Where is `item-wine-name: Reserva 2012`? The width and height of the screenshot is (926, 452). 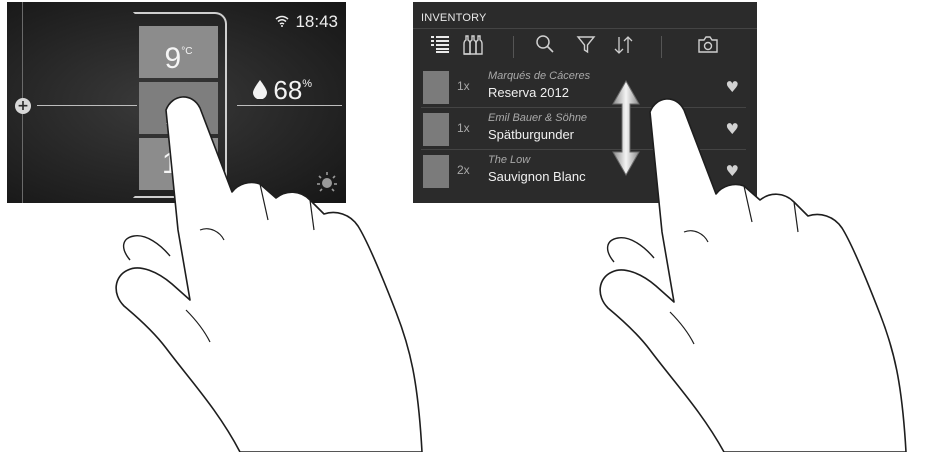 item-wine-name: Reserva 2012 is located at coordinates (528, 92).